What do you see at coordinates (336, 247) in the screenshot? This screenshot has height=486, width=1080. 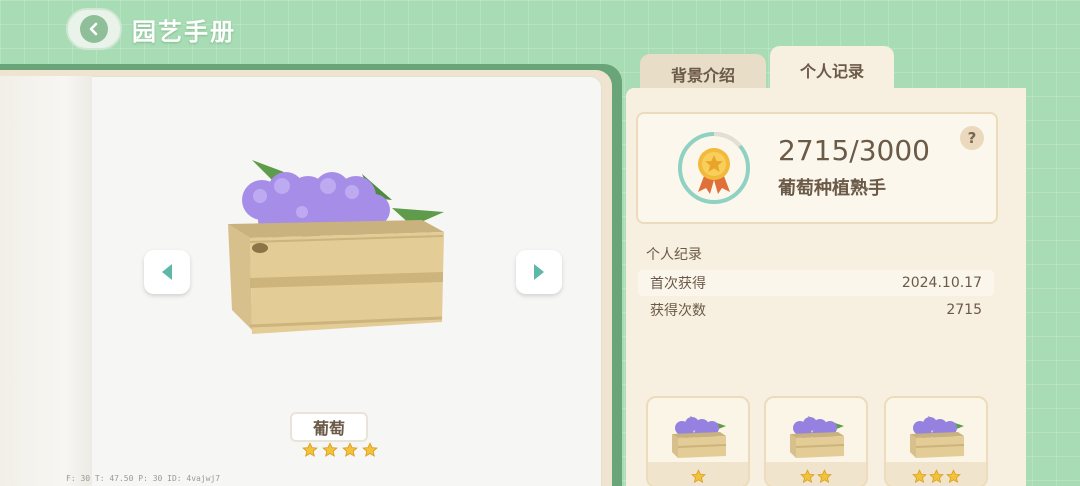 I see `grape-crate-illustration` at bounding box center [336, 247].